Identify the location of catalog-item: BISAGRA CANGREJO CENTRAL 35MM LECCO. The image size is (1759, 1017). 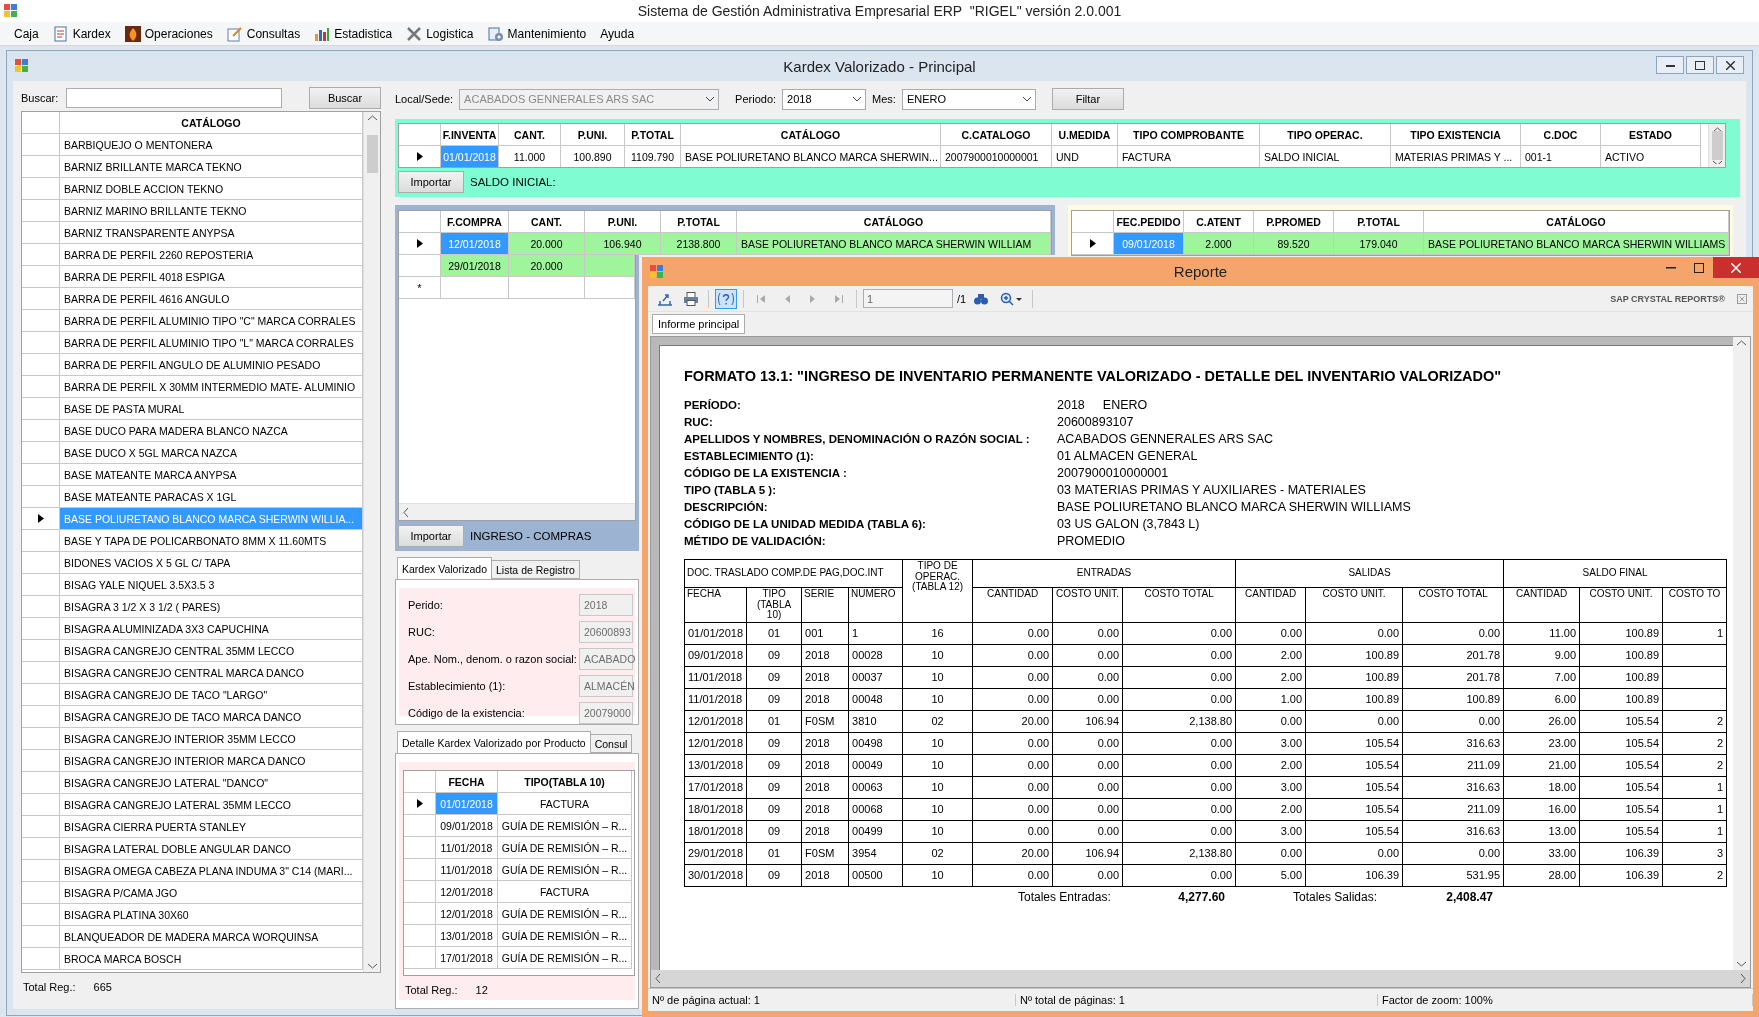
(211, 651).